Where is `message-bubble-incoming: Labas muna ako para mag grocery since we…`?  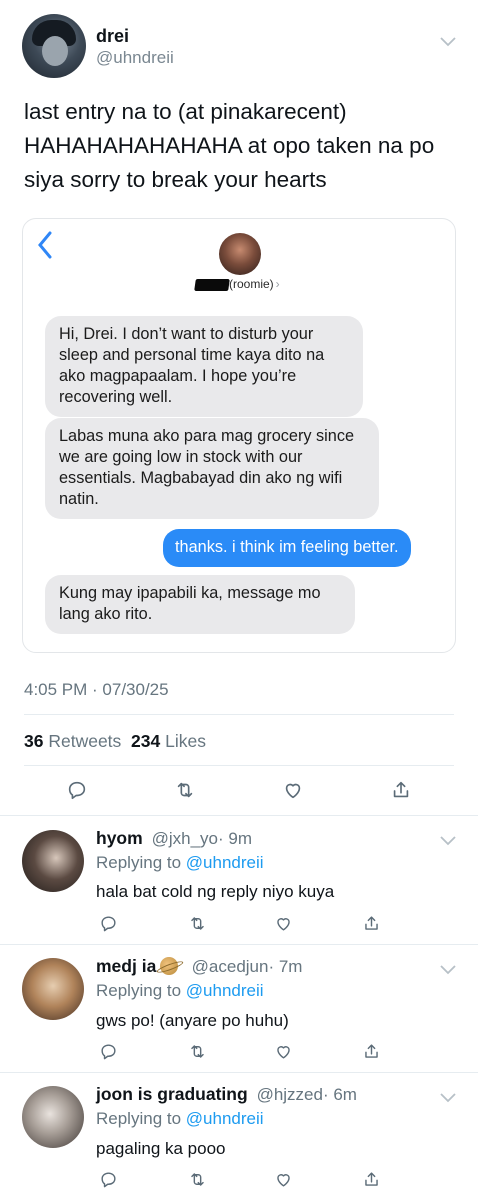 message-bubble-incoming: Labas muna ako para mag grocery since we… is located at coordinates (212, 468).